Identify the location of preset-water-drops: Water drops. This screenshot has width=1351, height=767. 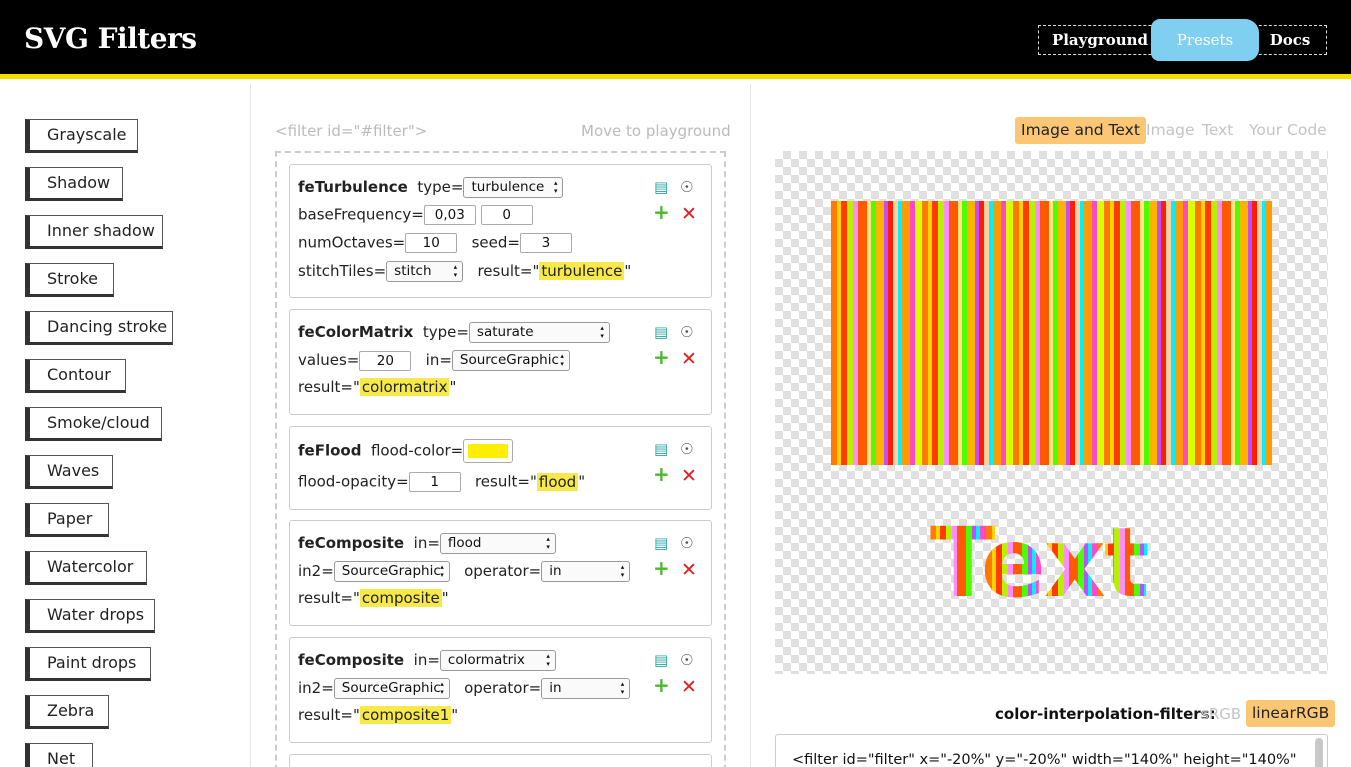
(90, 616).